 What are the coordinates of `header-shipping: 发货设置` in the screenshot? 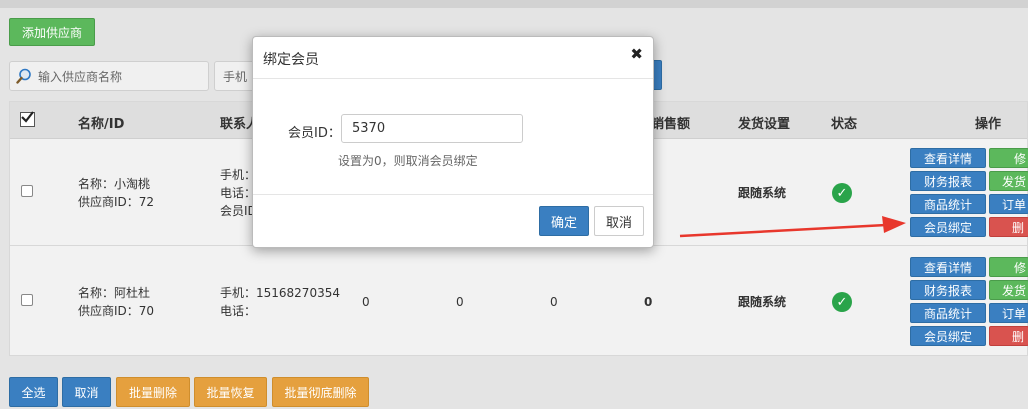 It's located at (764, 124).